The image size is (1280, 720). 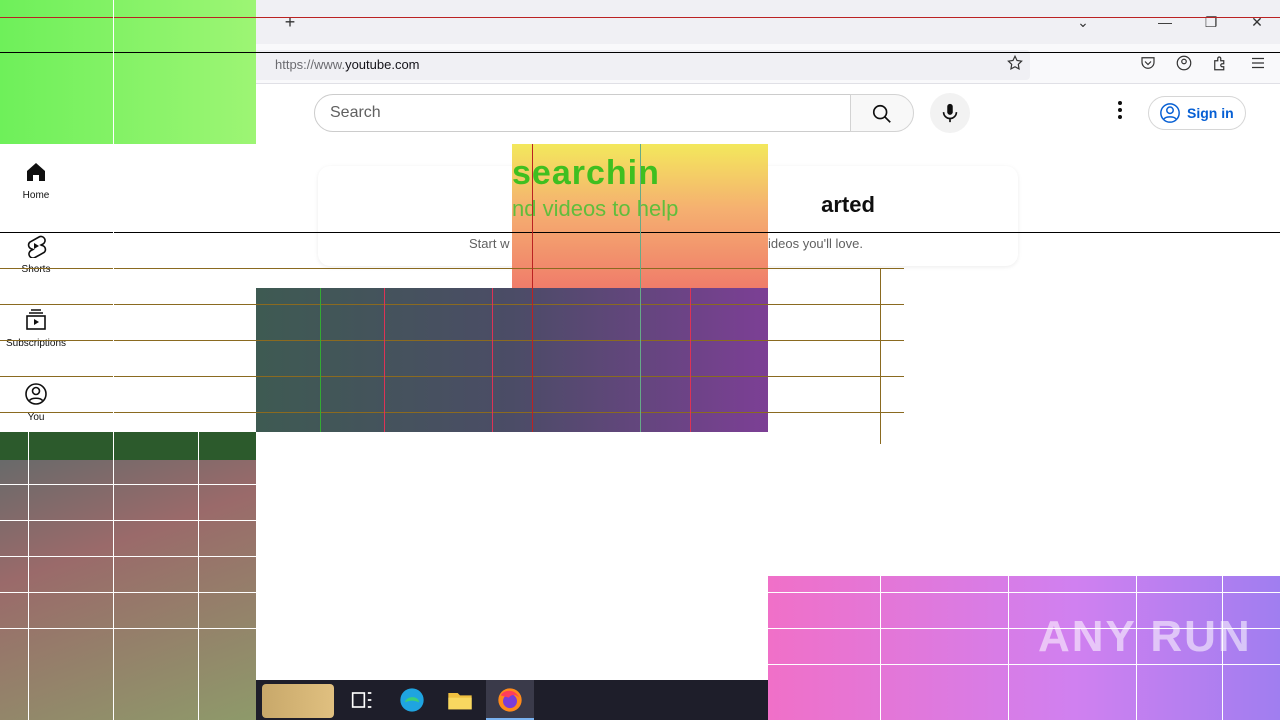 I want to click on file-explorer-icon, so click(x=460, y=700).